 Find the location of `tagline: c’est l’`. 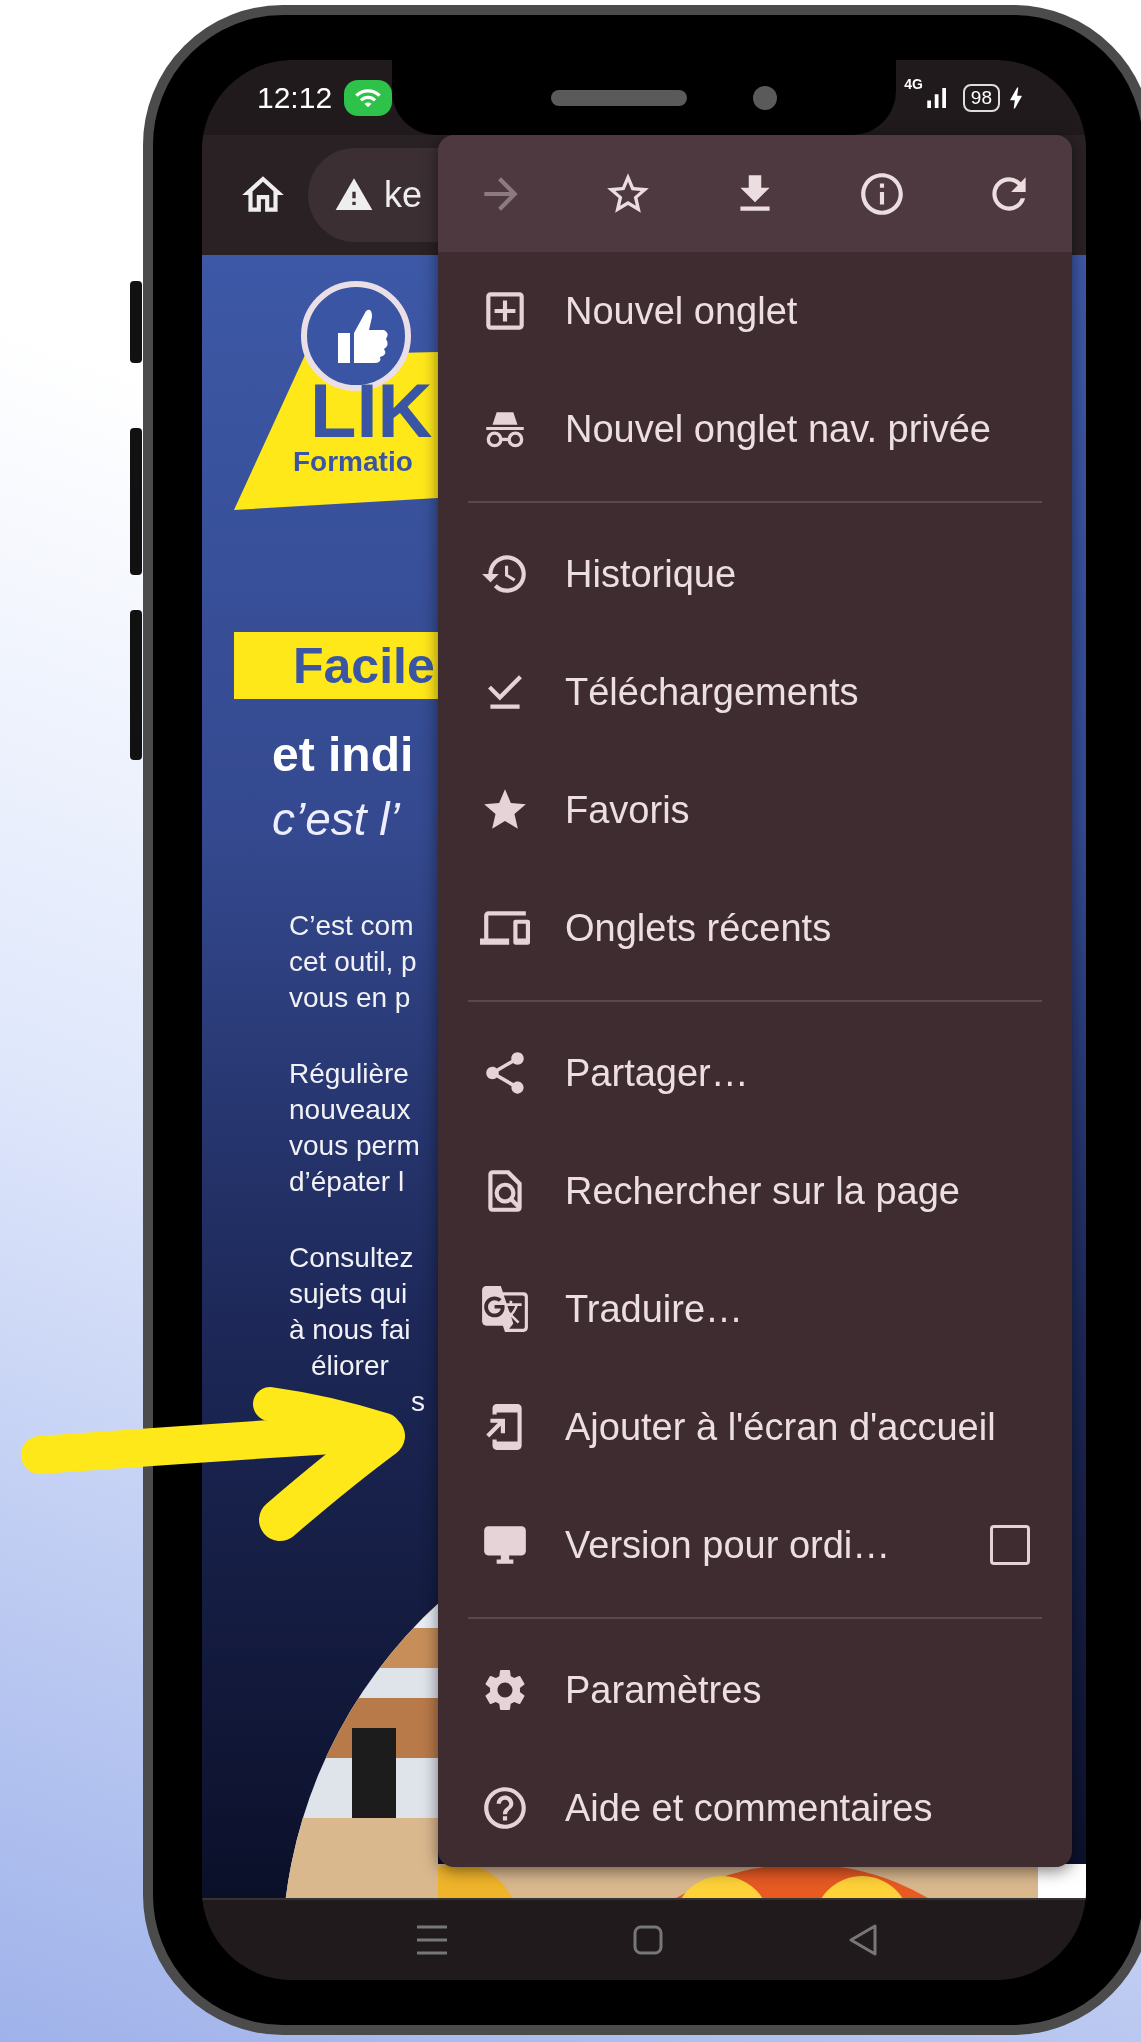

tagline: c’est l’ is located at coordinates (337, 819).